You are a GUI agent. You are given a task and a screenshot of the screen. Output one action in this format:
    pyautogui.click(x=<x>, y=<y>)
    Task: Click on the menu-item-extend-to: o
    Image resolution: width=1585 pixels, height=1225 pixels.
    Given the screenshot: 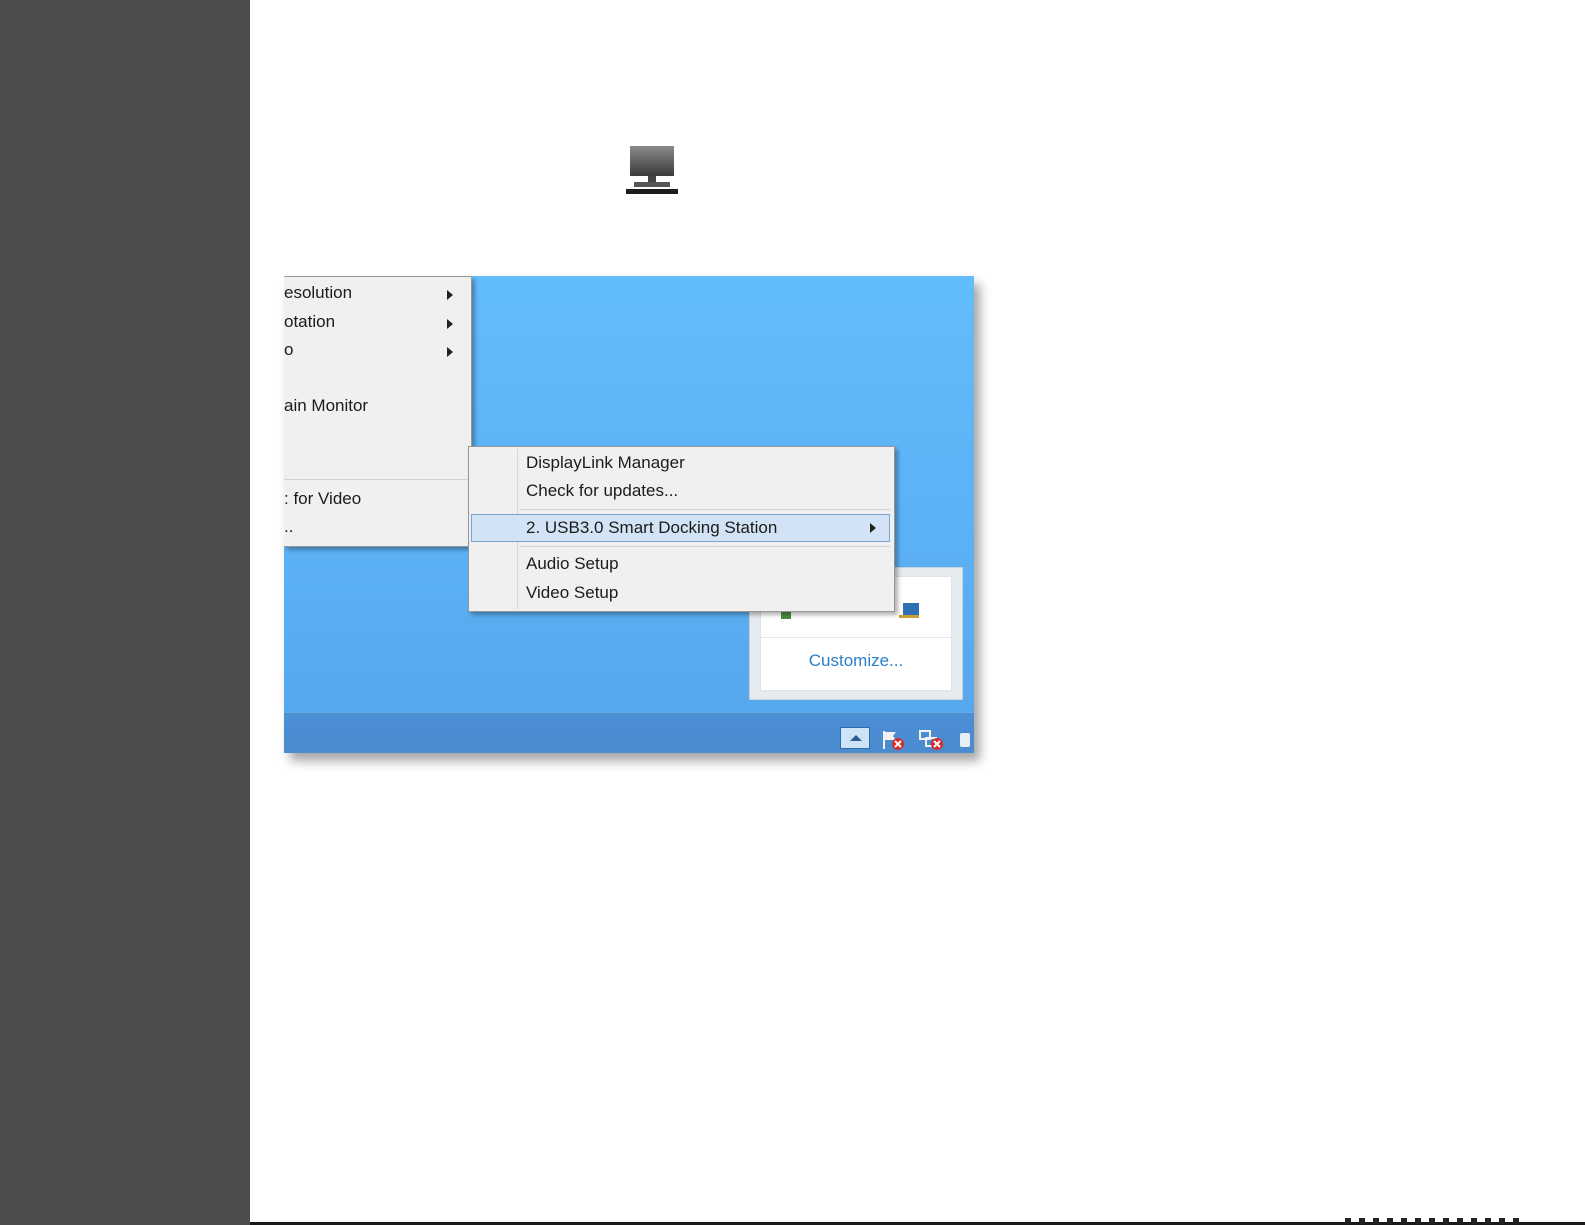 What is the action you would take?
    pyautogui.click(x=288, y=350)
    